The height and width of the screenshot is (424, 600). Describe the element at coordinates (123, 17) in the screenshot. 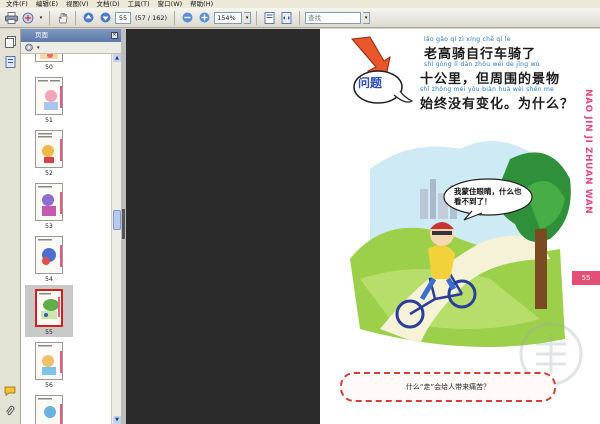

I see `page-number-input: 55` at that location.